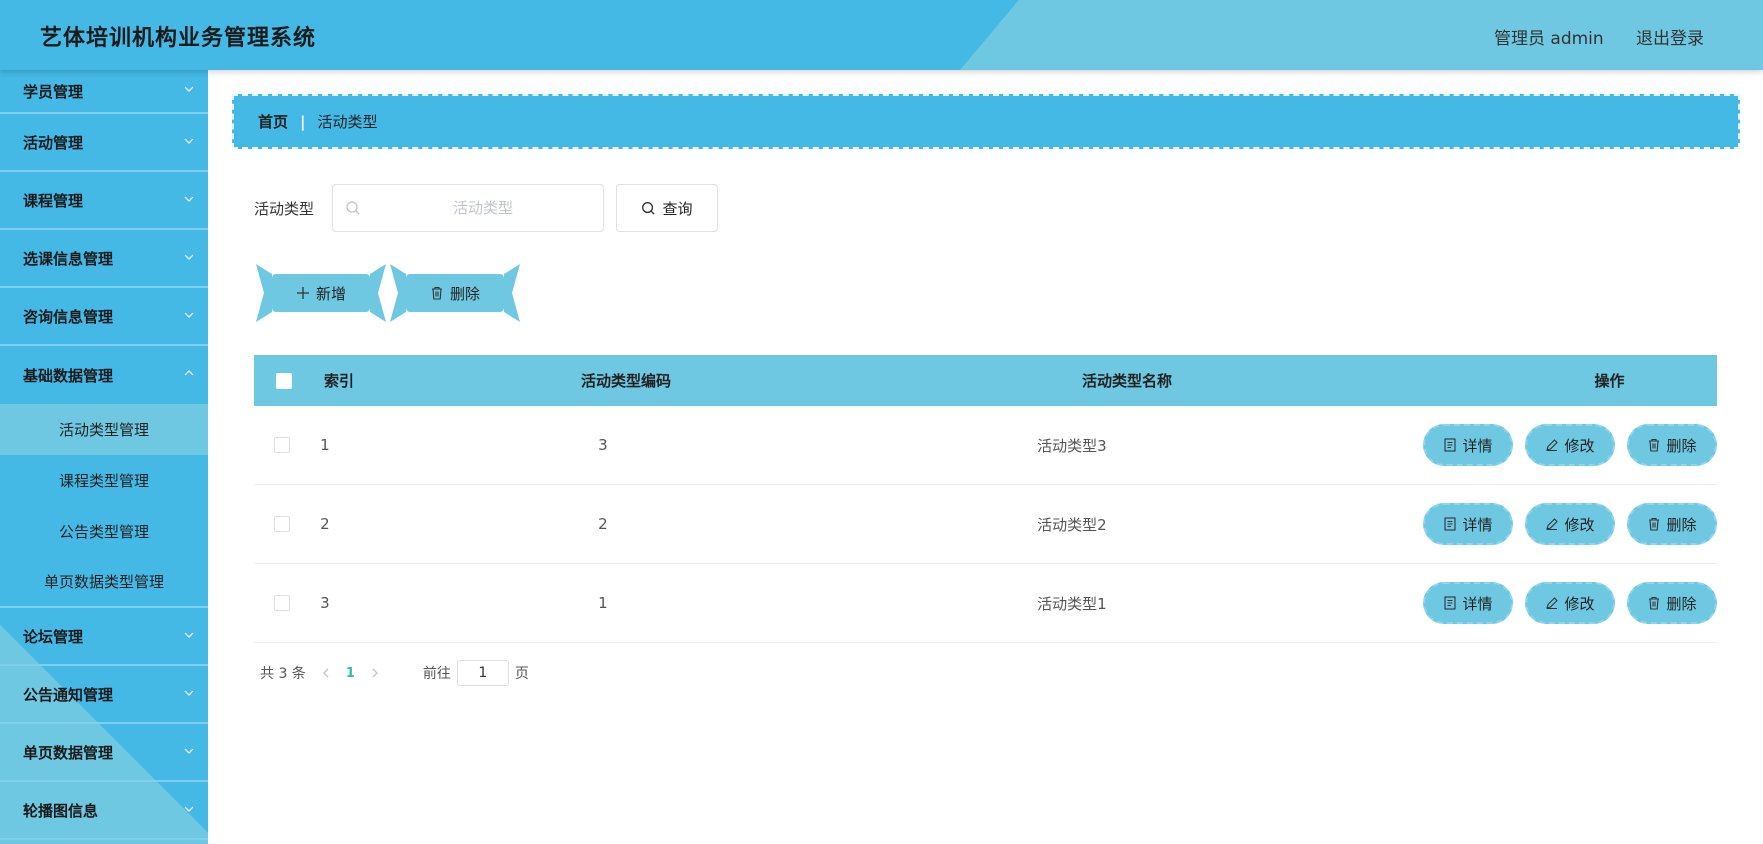  What do you see at coordinates (284, 380) in the screenshot?
I see `select-all-checkbox` at bounding box center [284, 380].